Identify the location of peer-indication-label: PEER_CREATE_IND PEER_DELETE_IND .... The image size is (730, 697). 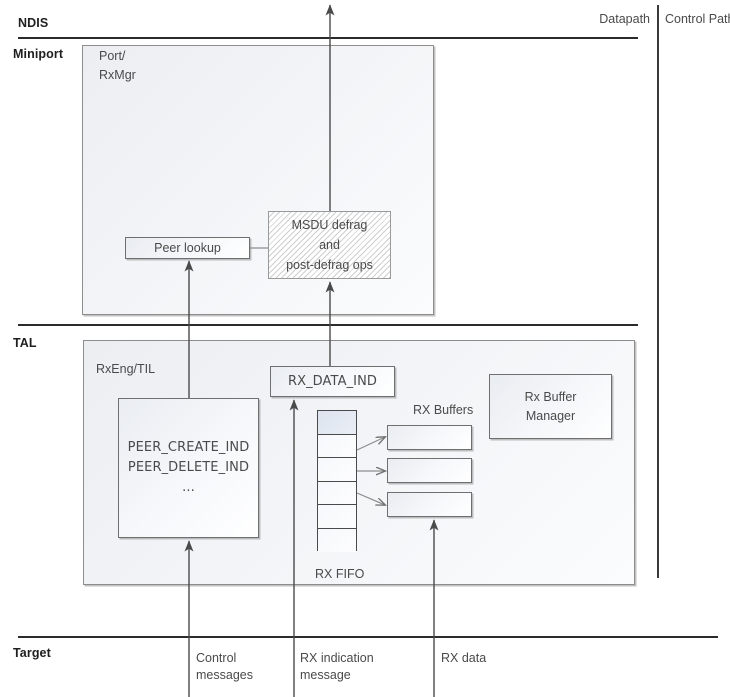
(188, 467).